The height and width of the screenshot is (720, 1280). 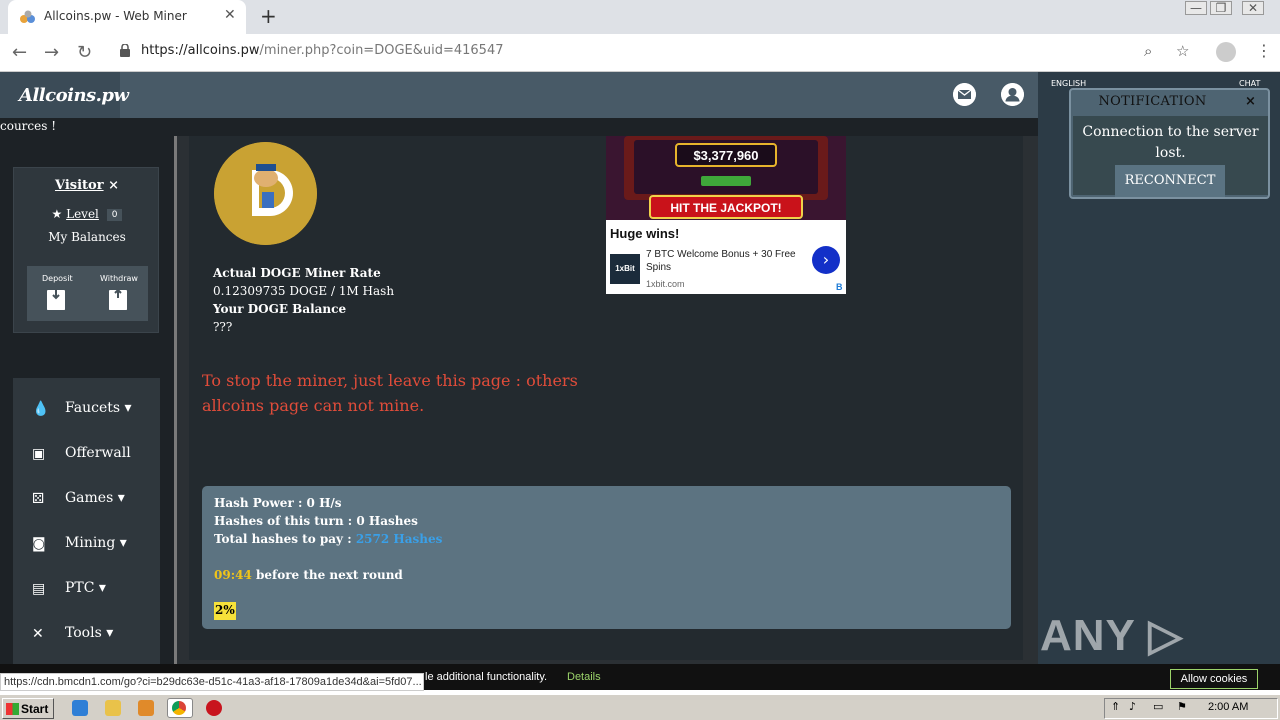 I want to click on menu-item-offerwall: ▣ Offerwall, so click(x=86, y=452).